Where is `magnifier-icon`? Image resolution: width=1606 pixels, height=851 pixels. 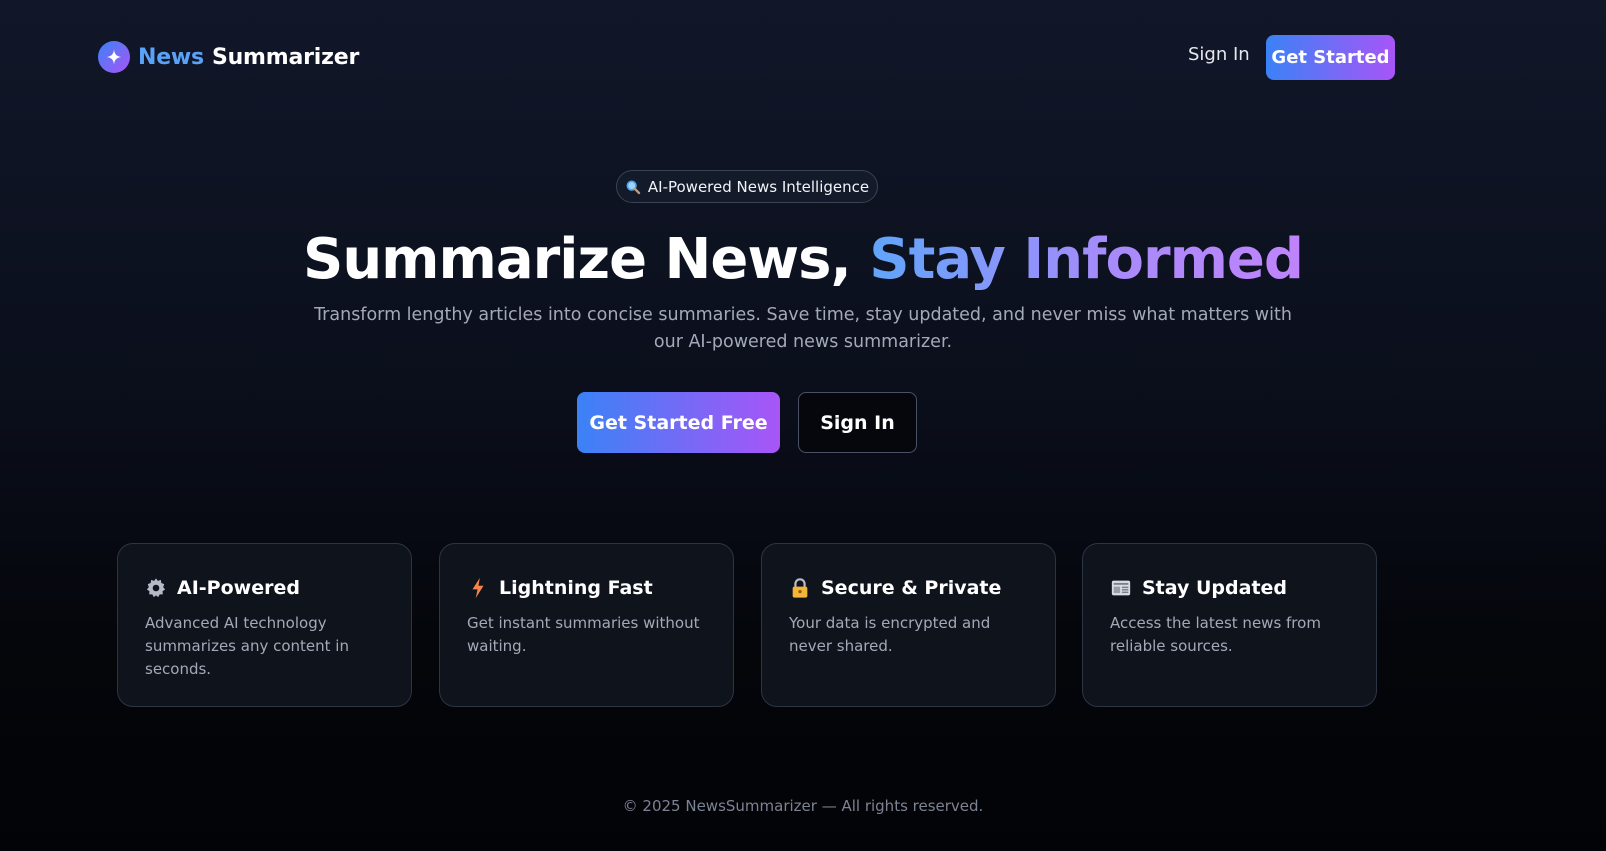 magnifier-icon is located at coordinates (633, 187).